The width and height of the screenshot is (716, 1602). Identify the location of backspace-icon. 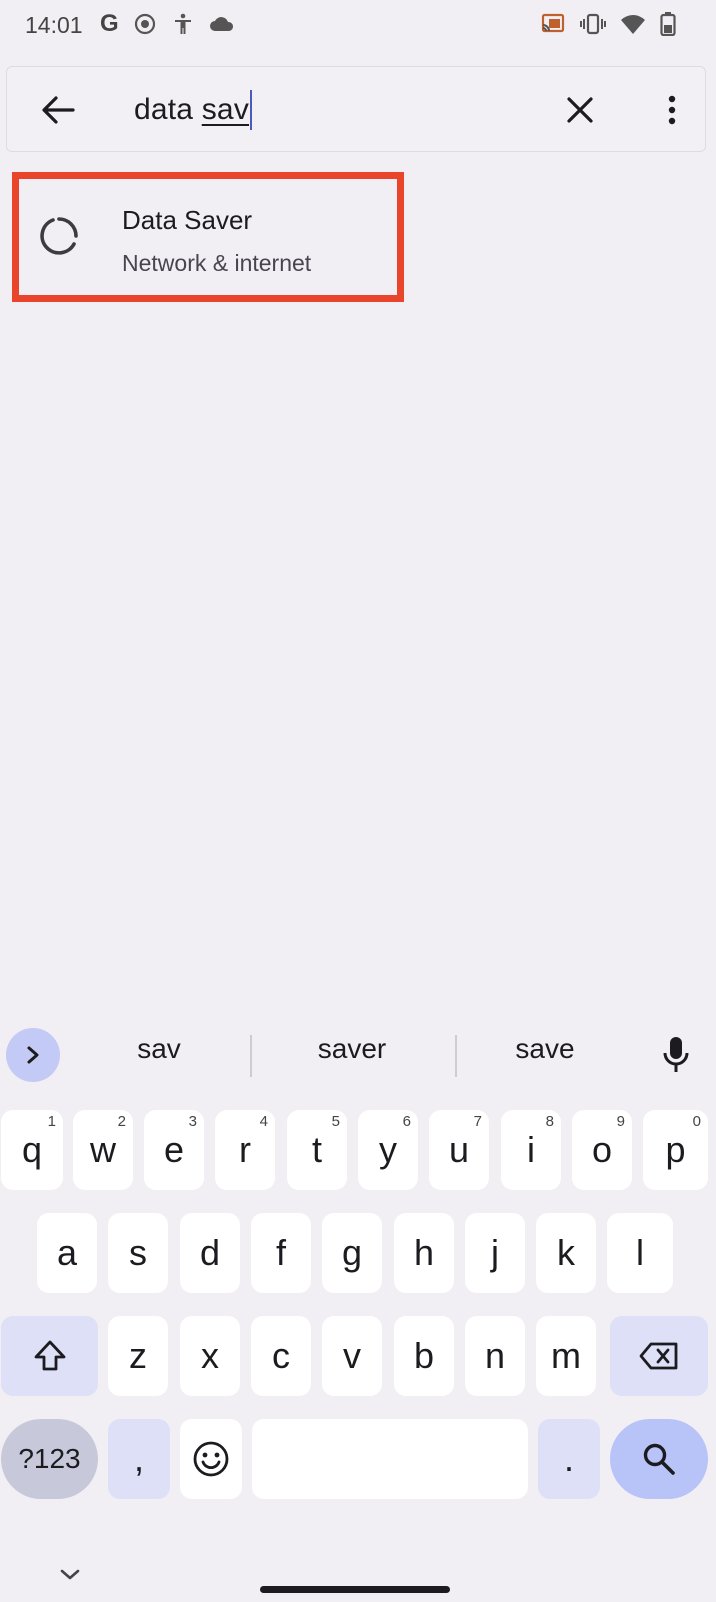
(658, 1356).